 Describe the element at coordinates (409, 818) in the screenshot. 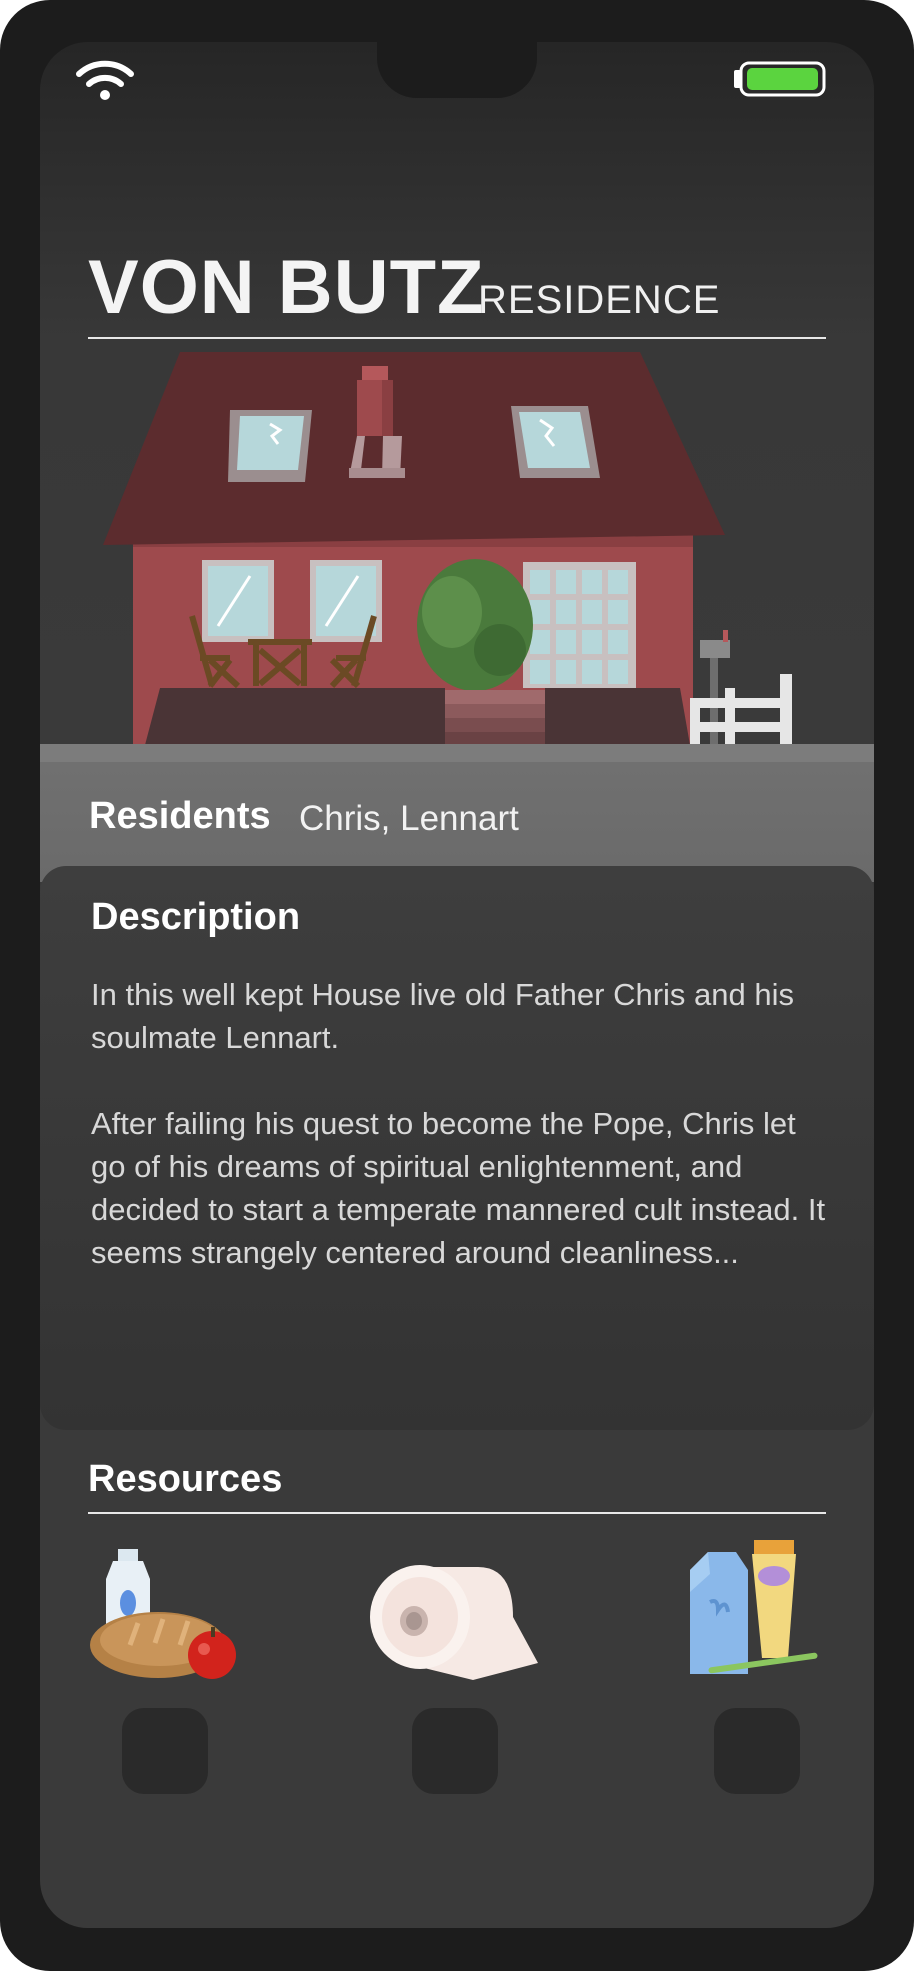

I see `residents-names: Chris, Lennart` at that location.